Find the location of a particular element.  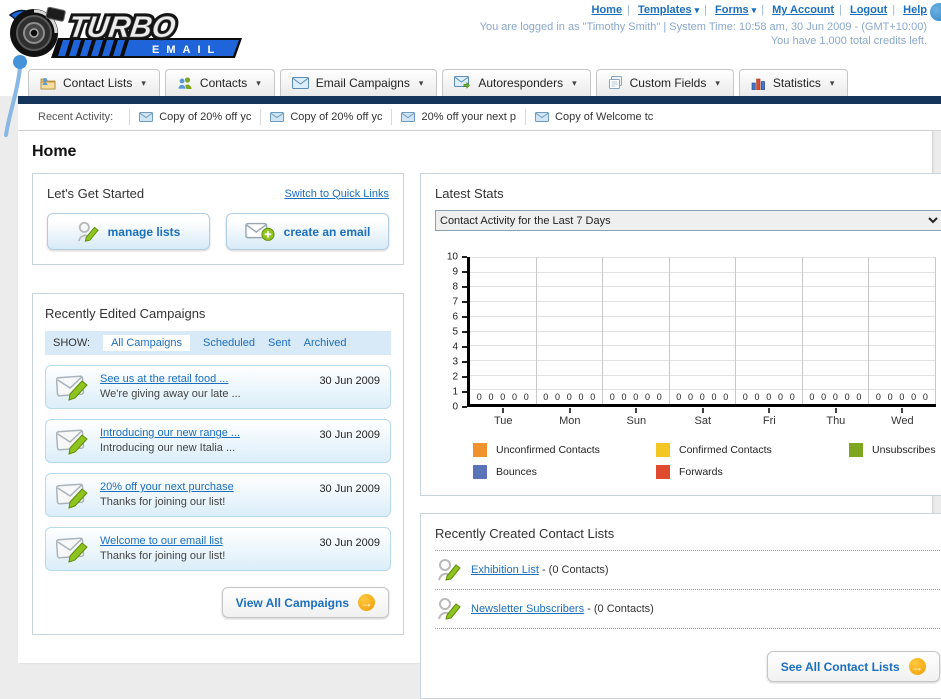

filter-sent: Sent is located at coordinates (279, 343).